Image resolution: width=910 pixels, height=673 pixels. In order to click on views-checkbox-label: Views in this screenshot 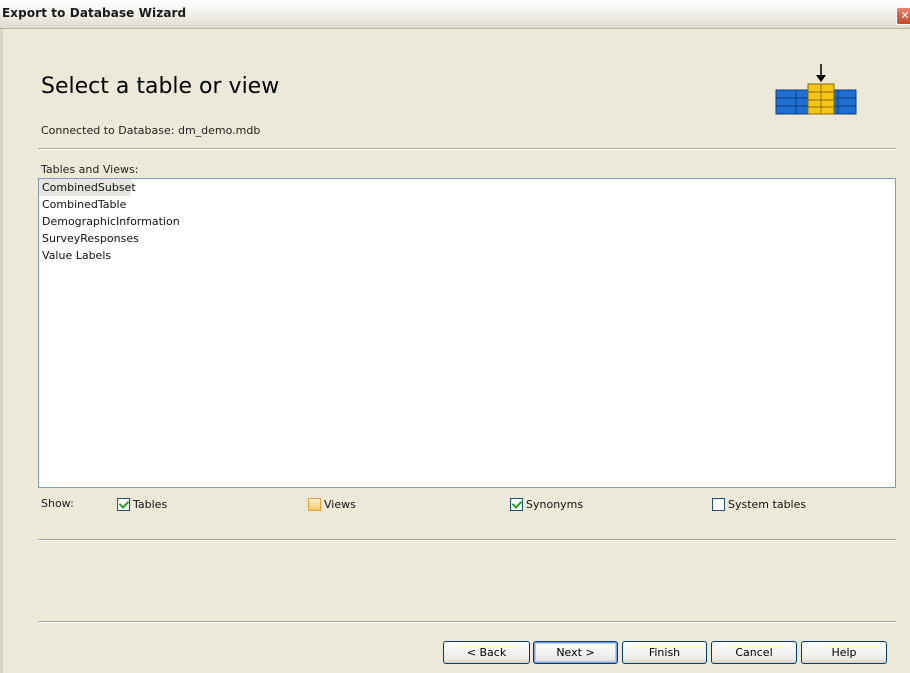, I will do `click(340, 504)`.